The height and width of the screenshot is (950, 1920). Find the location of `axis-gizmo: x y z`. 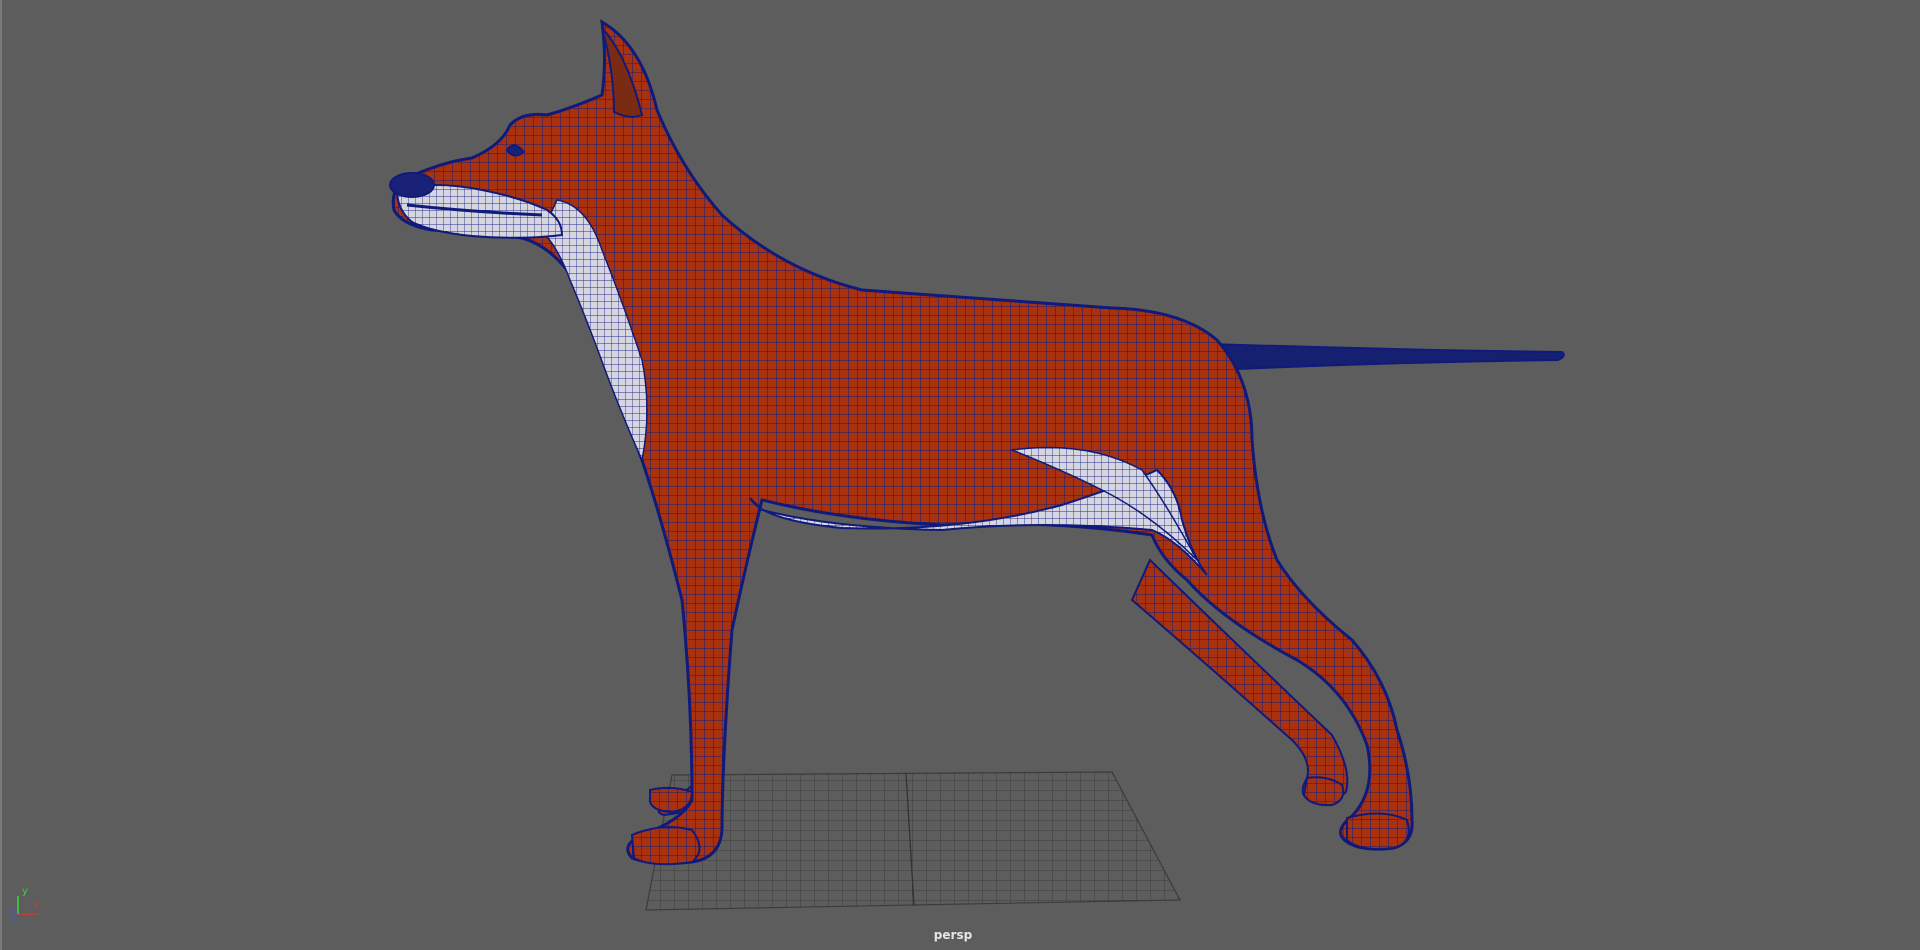

axis-gizmo: x y z is located at coordinates (26, 903).